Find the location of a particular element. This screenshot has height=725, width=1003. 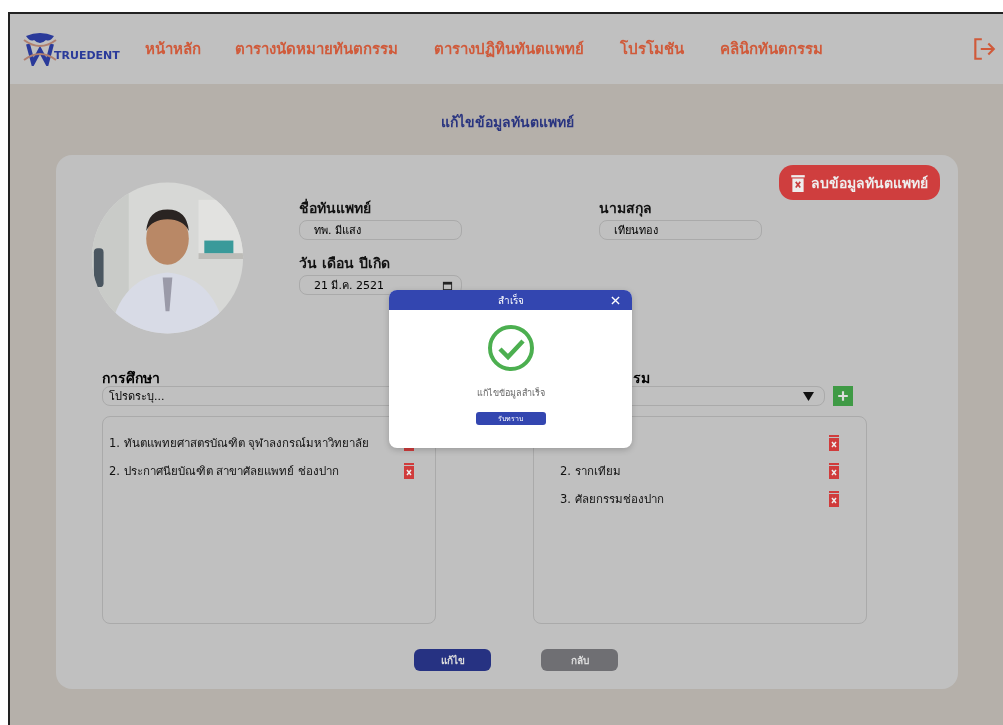

close-icon is located at coordinates (615, 300).